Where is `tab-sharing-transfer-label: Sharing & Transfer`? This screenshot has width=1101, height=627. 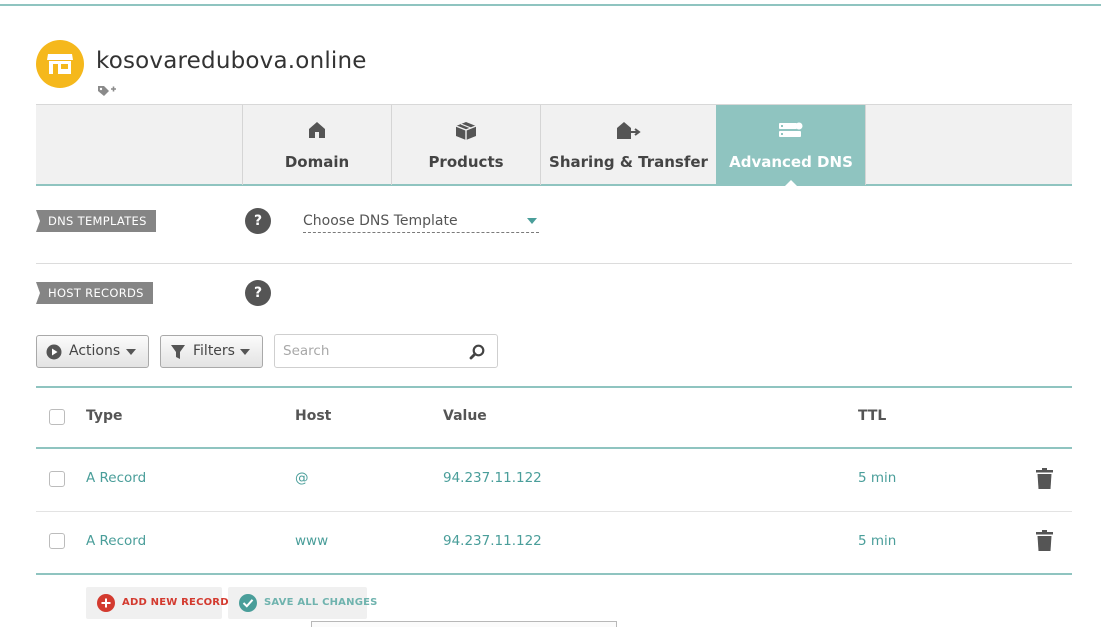
tab-sharing-transfer-label: Sharing & Transfer is located at coordinates (628, 162).